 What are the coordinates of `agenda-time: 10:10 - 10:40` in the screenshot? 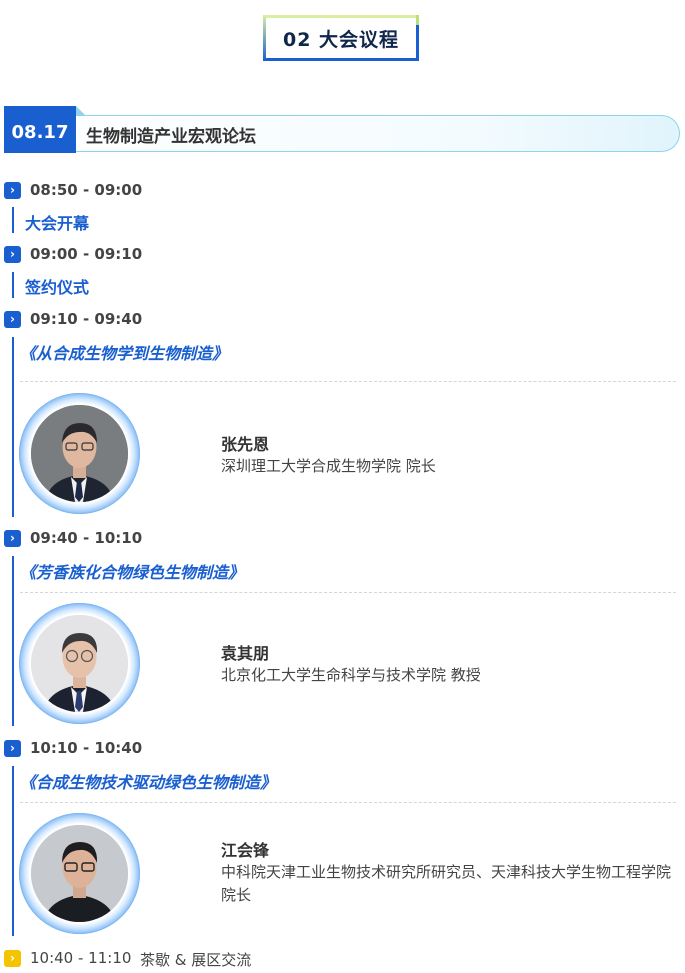 It's located at (86, 748).